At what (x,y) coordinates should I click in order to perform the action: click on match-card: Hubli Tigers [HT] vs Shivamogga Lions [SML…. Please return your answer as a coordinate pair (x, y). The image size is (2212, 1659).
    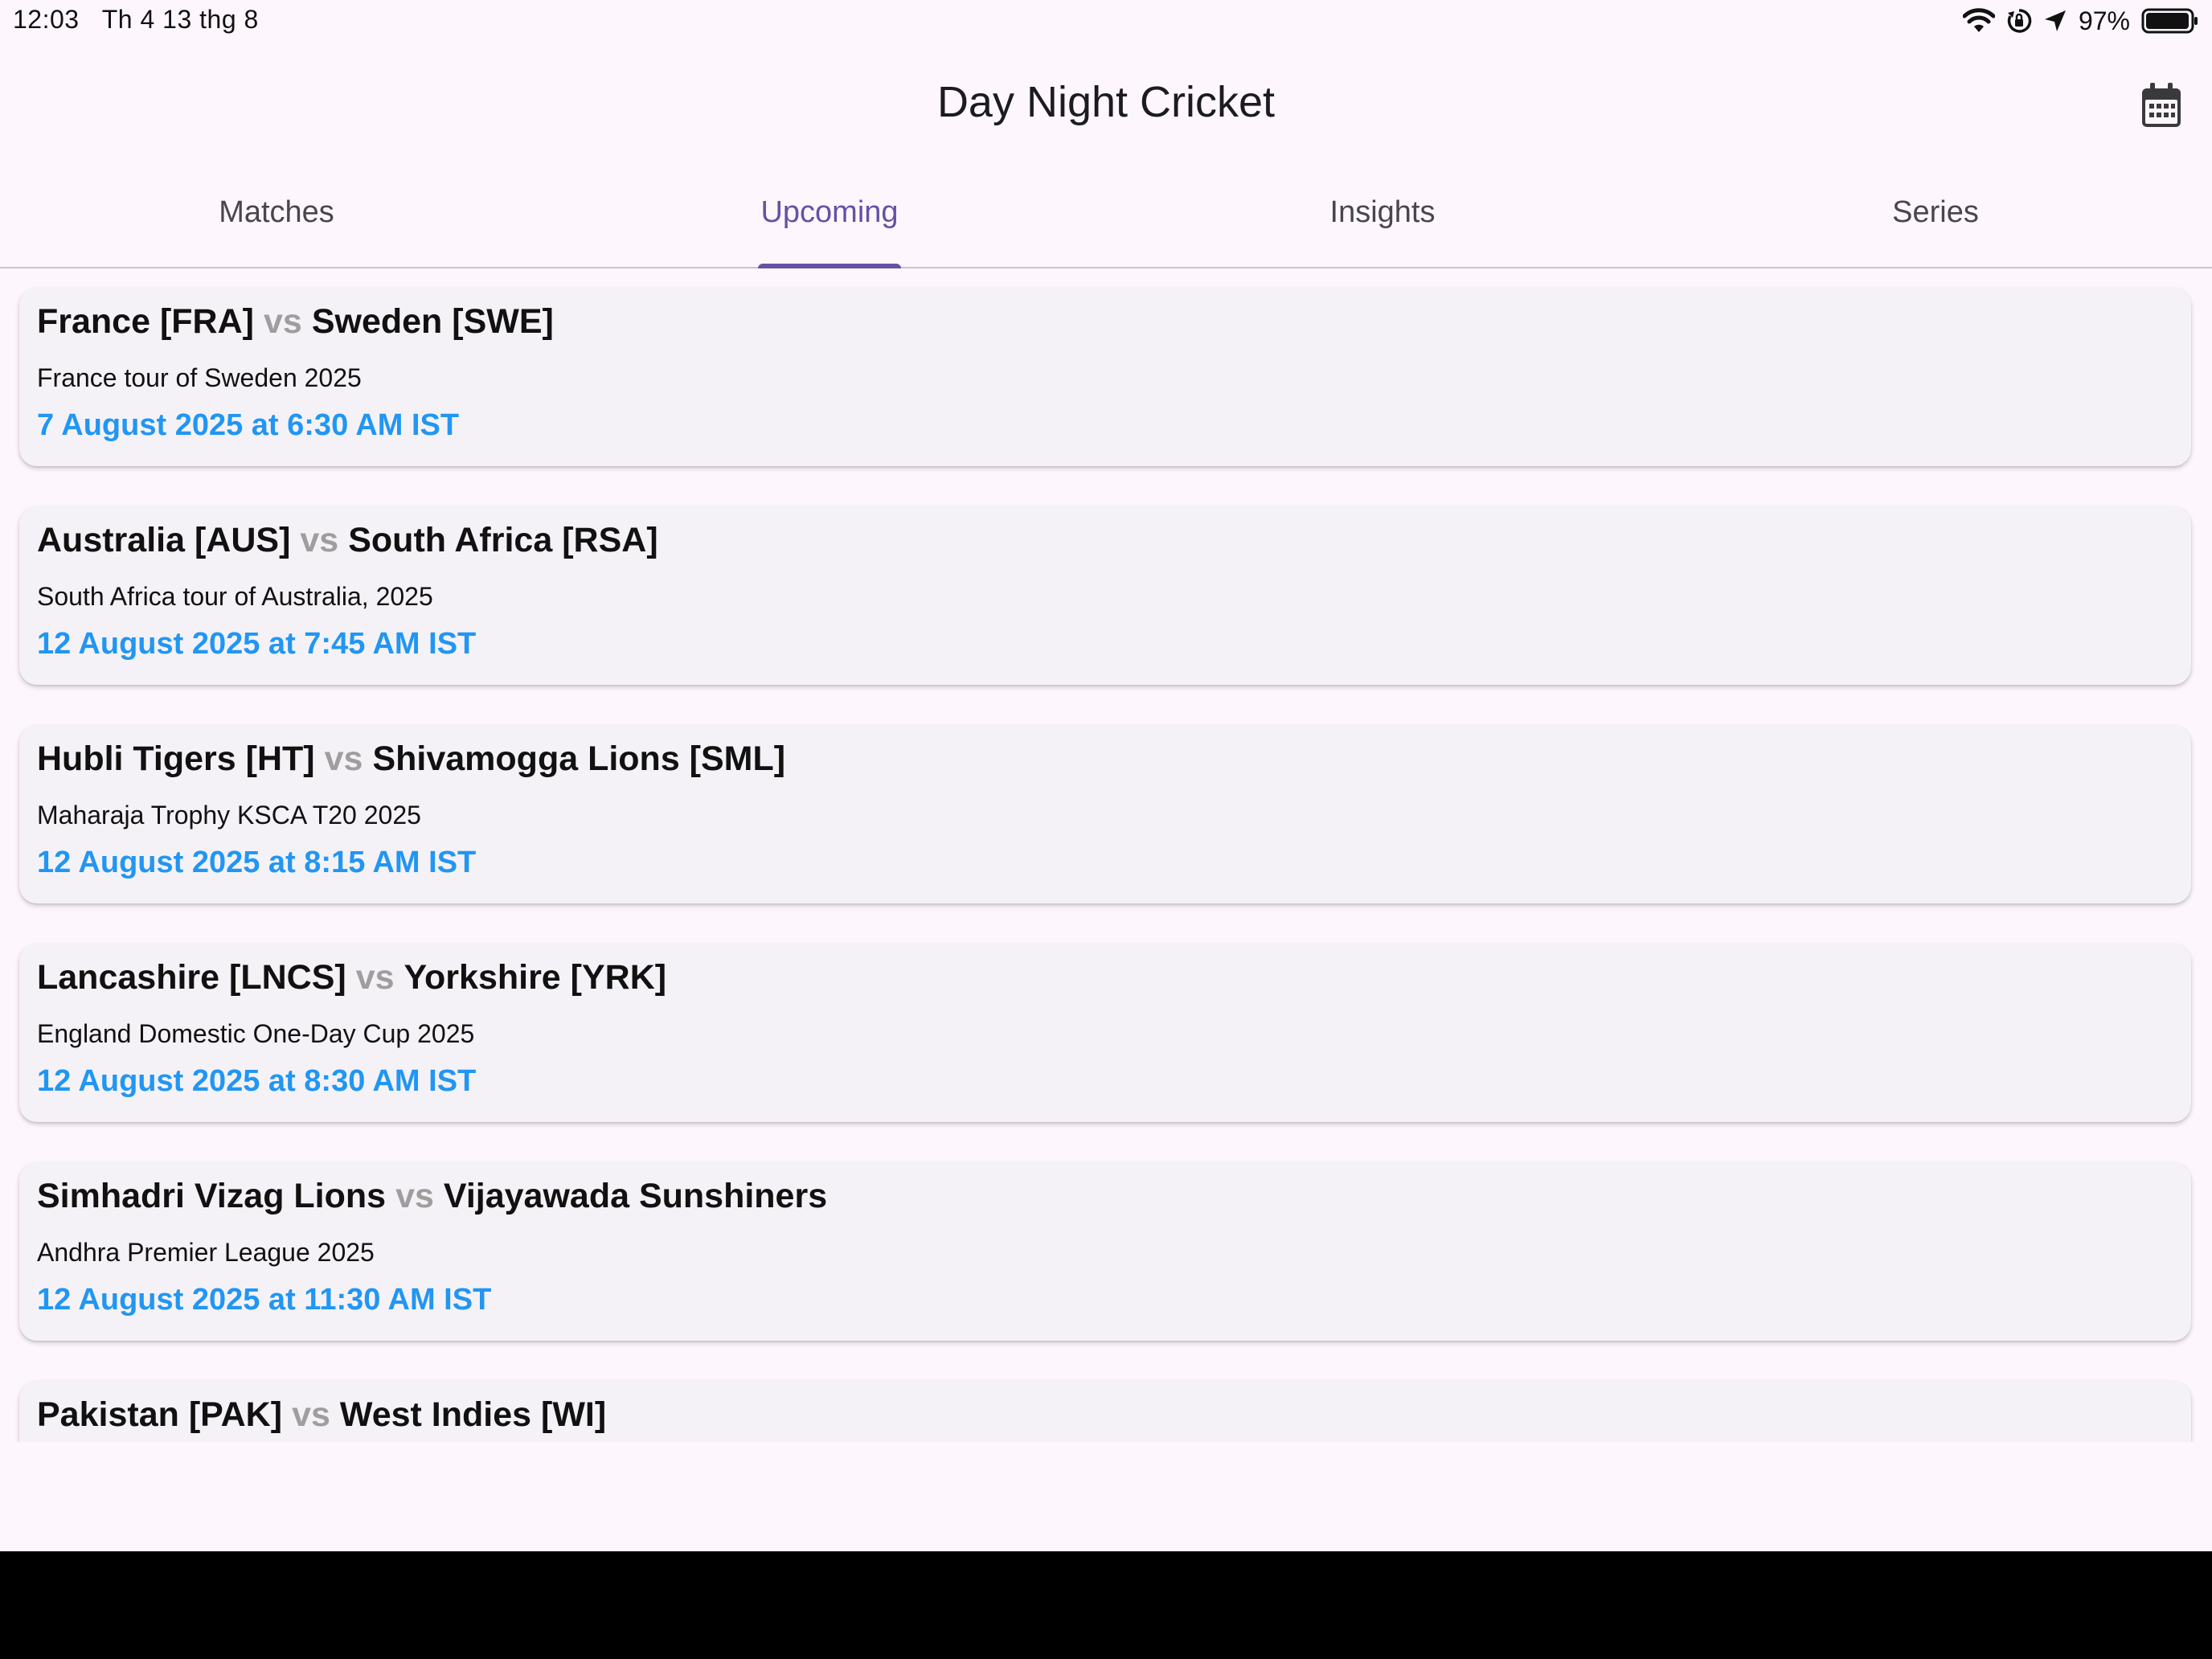
    Looking at the image, I should click on (1105, 814).